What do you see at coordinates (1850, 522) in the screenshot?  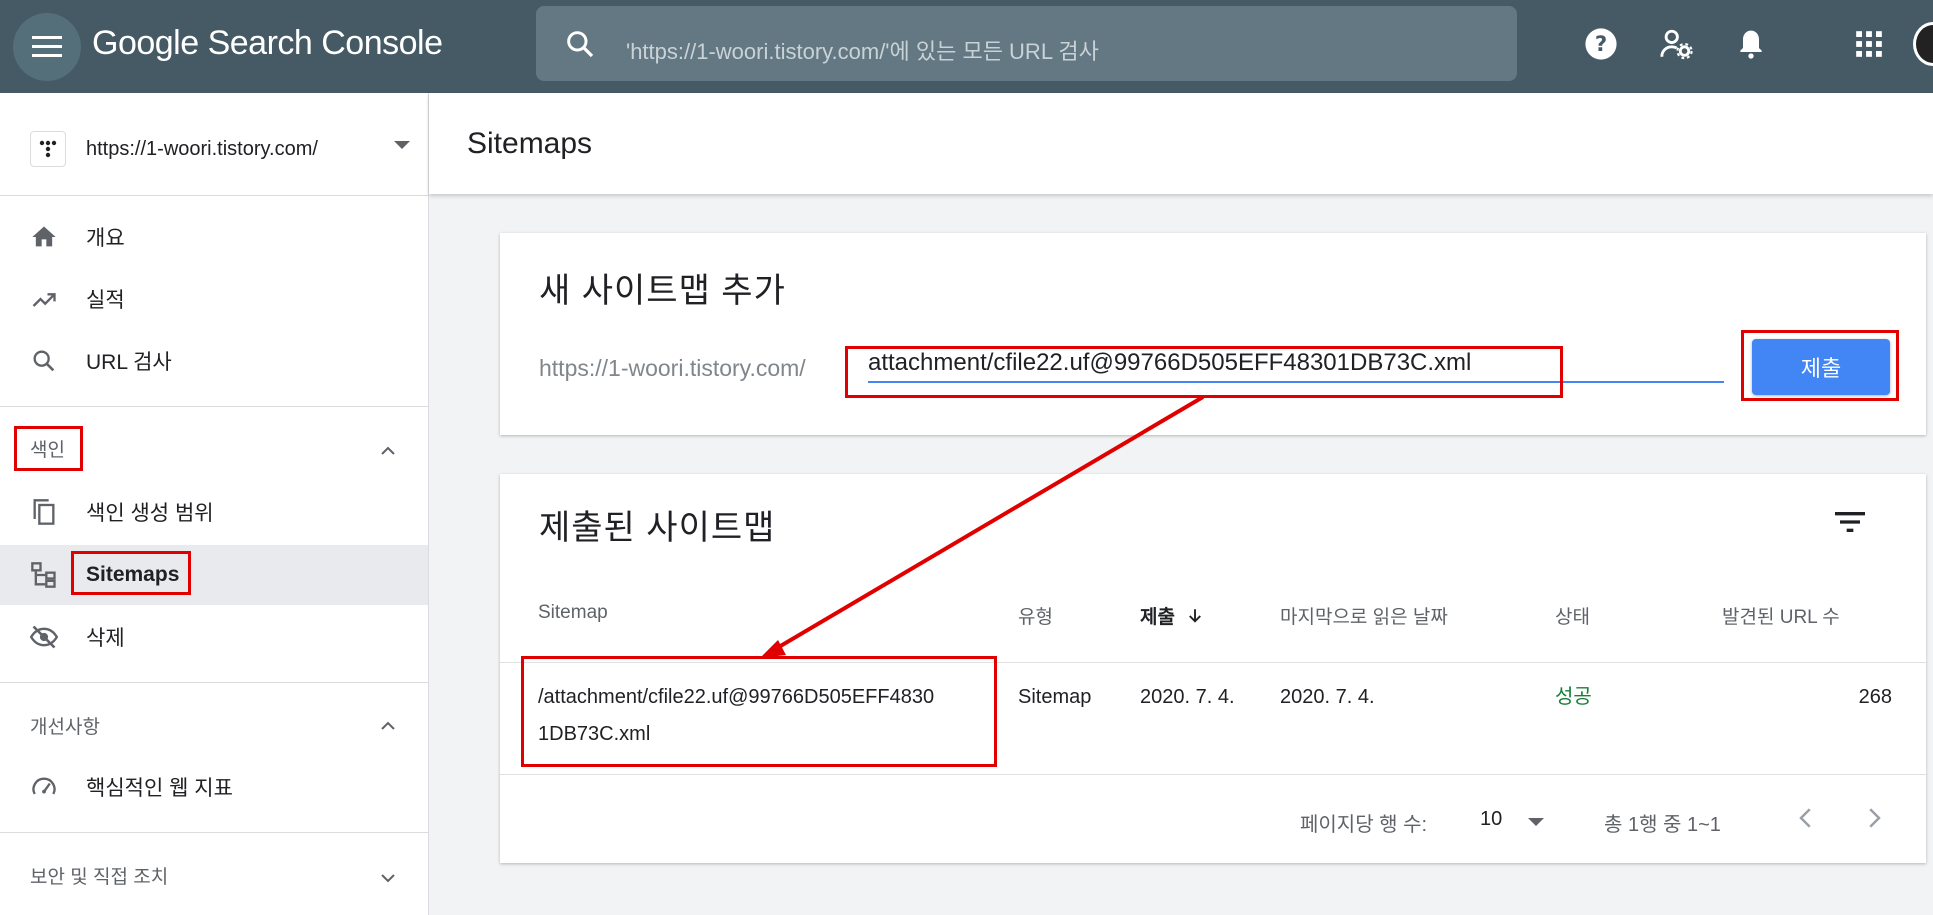 I see `filter-icon` at bounding box center [1850, 522].